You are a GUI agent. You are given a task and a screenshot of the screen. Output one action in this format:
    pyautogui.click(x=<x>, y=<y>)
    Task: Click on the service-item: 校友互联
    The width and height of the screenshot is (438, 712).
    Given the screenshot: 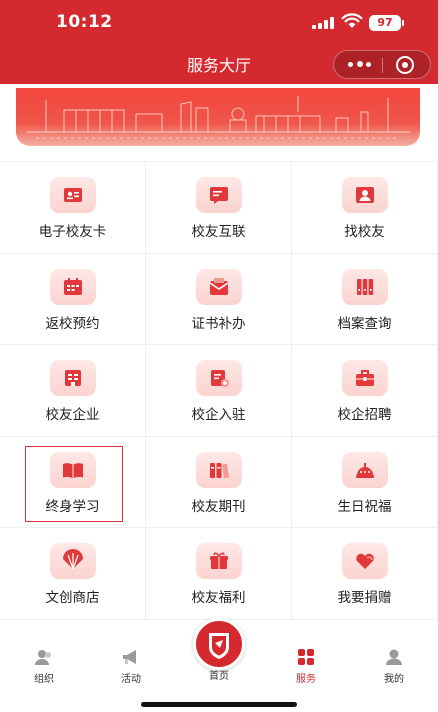 What is the action you would take?
    pyautogui.click(x=219, y=208)
    